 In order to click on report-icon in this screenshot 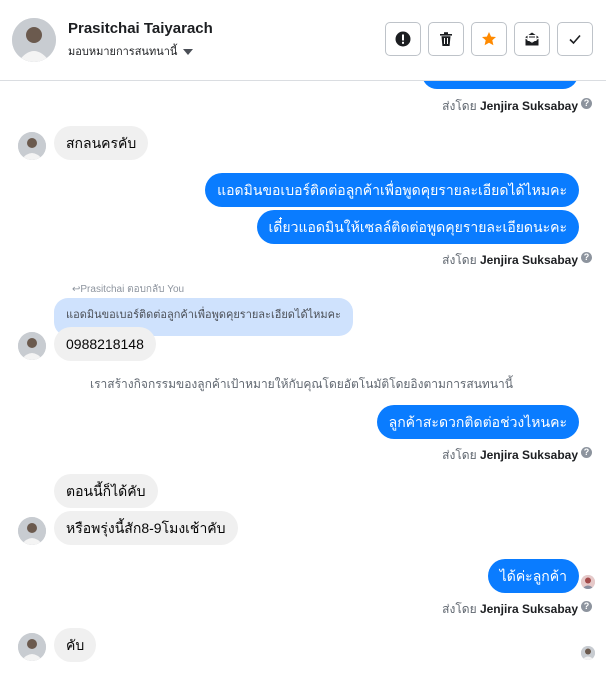, I will do `click(403, 39)`.